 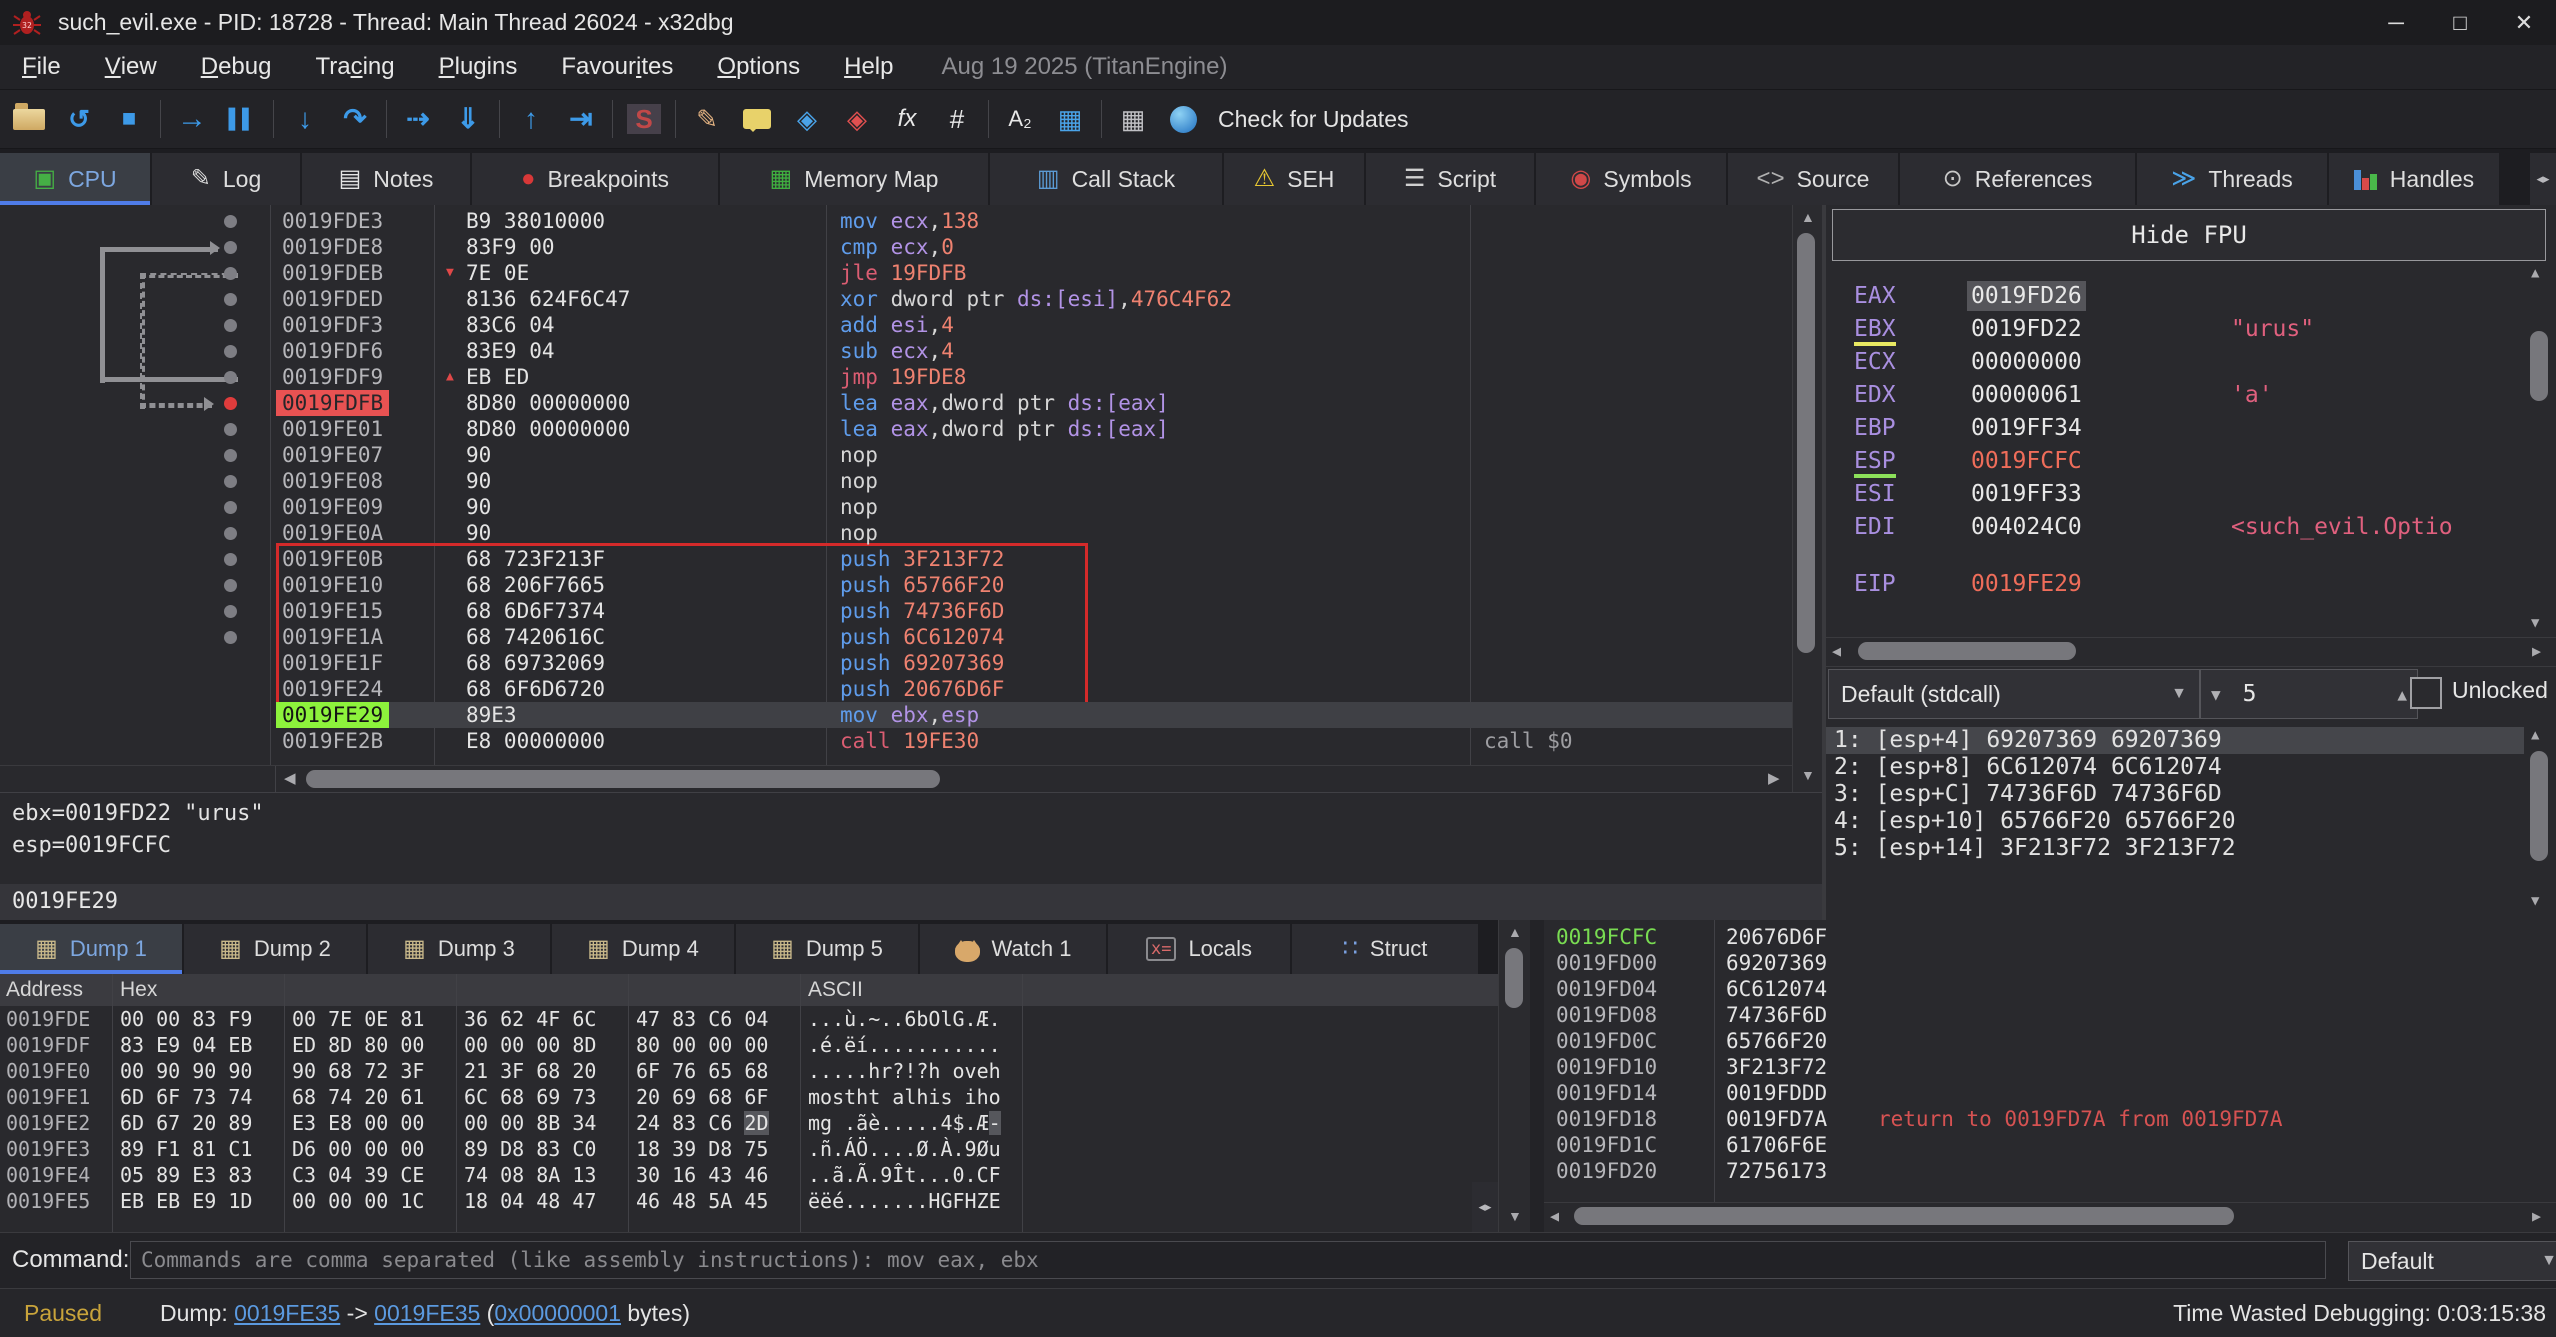 What do you see at coordinates (531, 119) in the screenshot?
I see `execute-till-return-icon: ↑` at bounding box center [531, 119].